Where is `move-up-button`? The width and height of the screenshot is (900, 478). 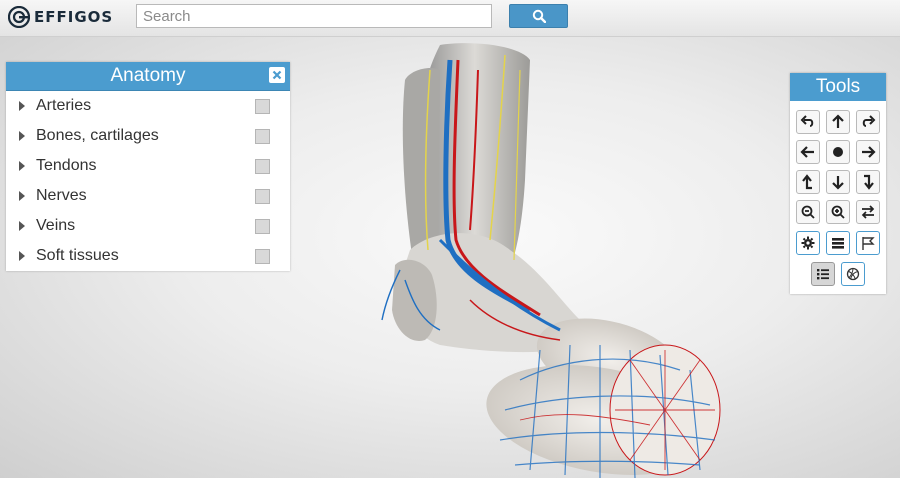 move-up-button is located at coordinates (838, 122).